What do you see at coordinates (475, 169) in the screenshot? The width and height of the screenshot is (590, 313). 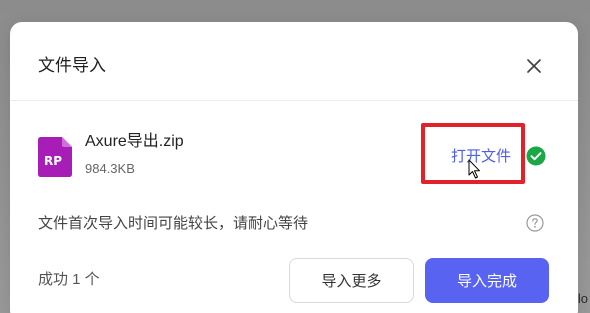 I see `mouse-cursor-icon` at bounding box center [475, 169].